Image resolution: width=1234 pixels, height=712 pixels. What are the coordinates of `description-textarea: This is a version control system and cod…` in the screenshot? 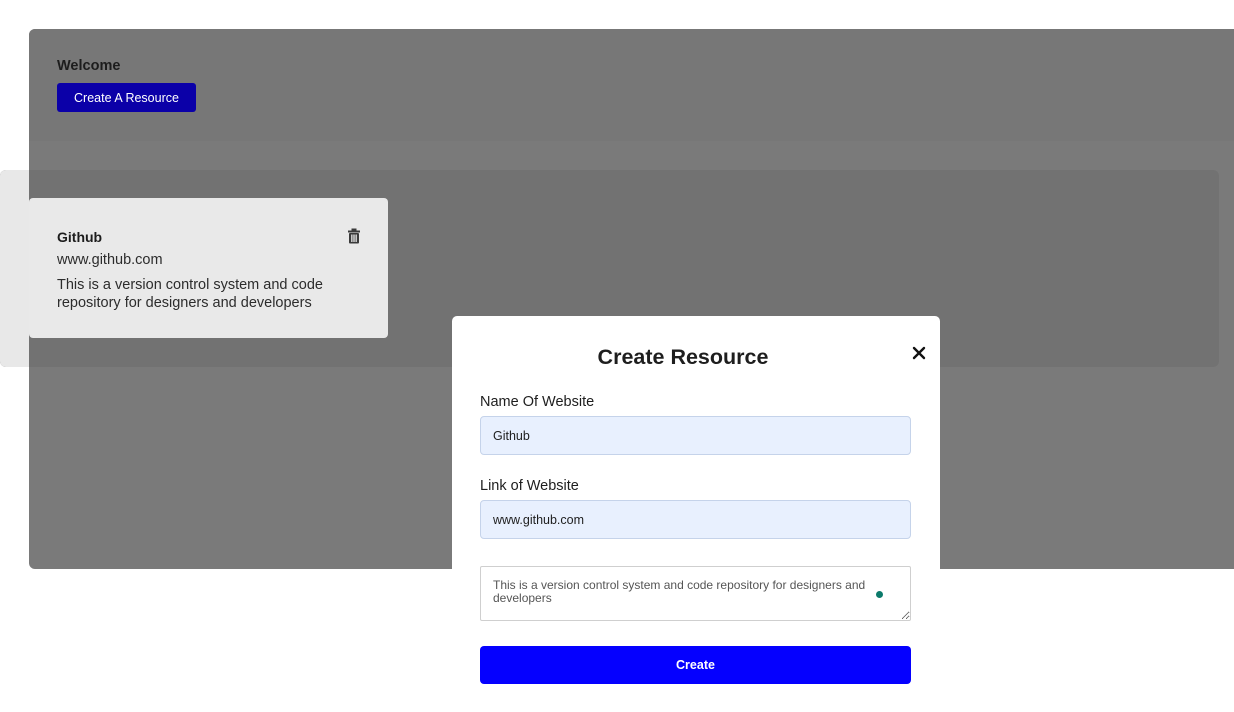 It's located at (695, 593).